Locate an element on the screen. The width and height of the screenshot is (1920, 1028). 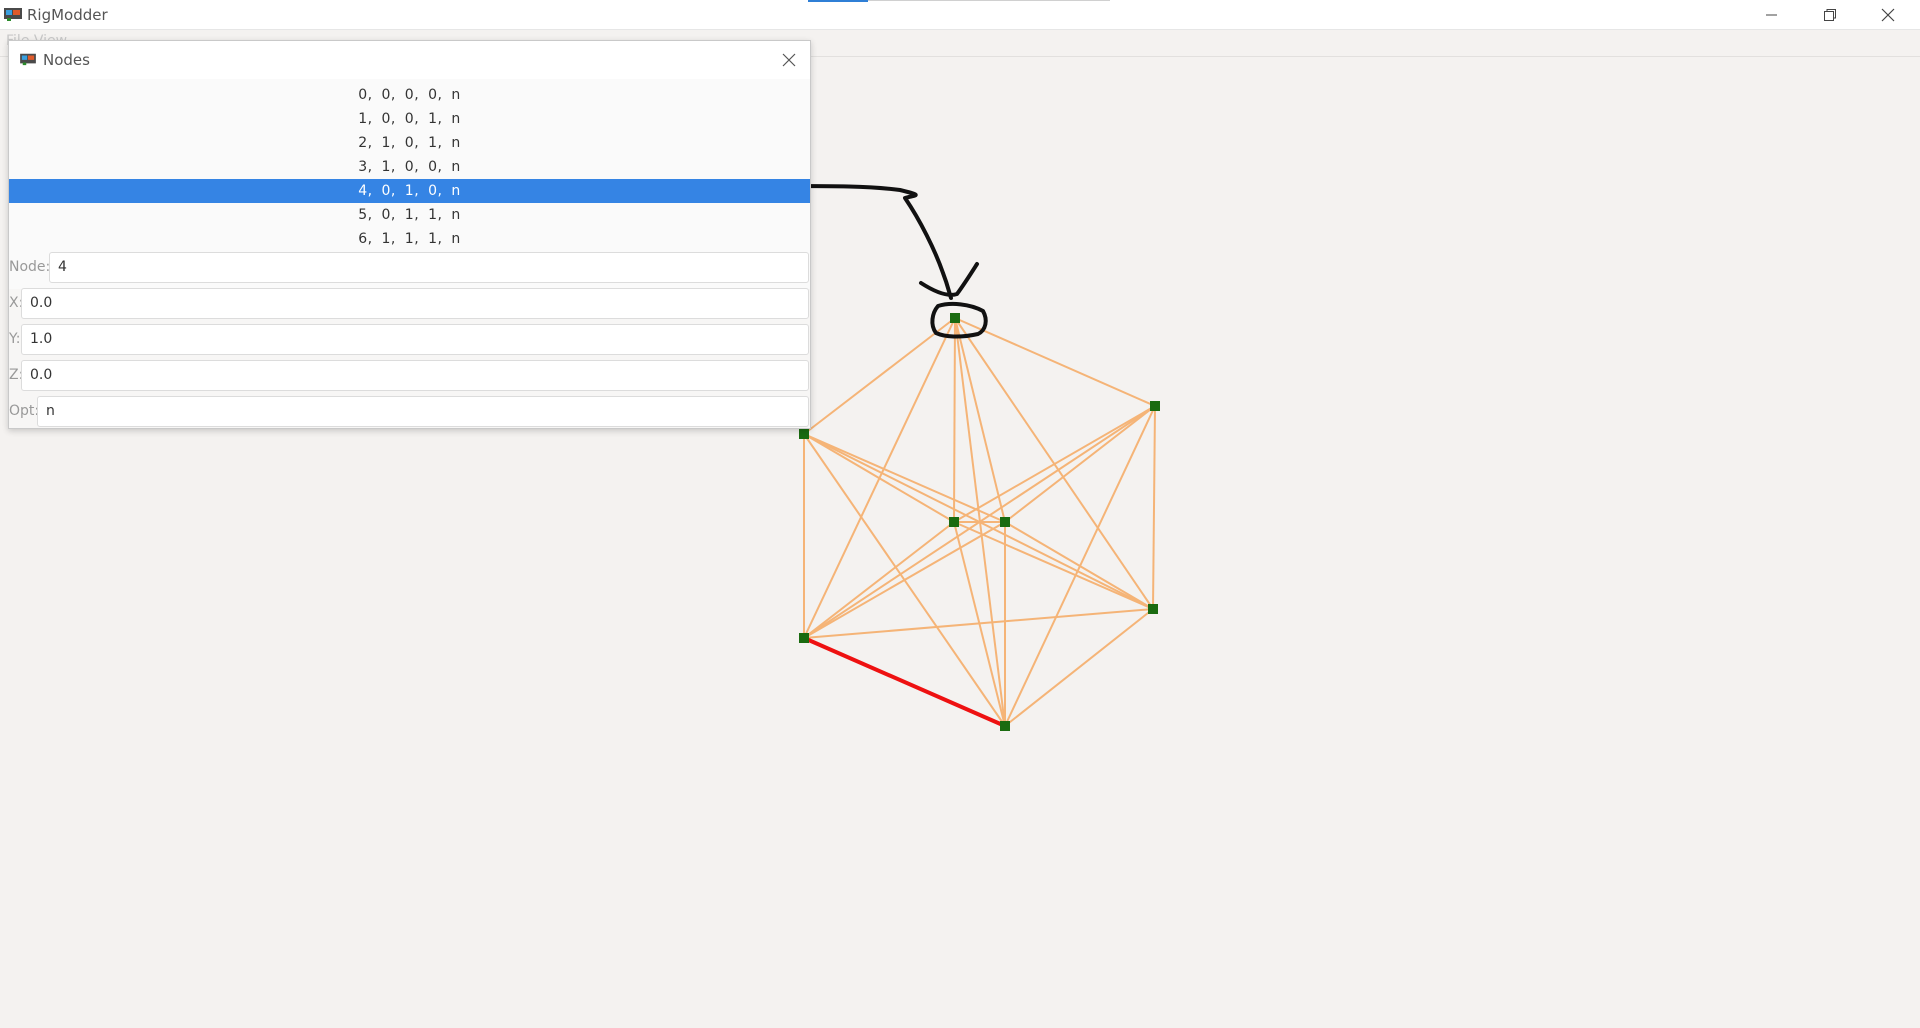
z-field-row: Z: 0.0 is located at coordinates (409, 375).